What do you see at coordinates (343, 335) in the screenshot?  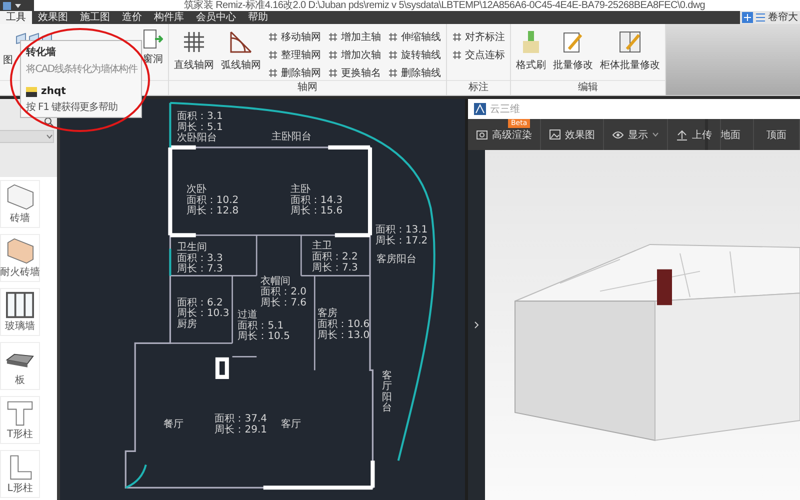 I see `room-label: 周长：13.0` at bounding box center [343, 335].